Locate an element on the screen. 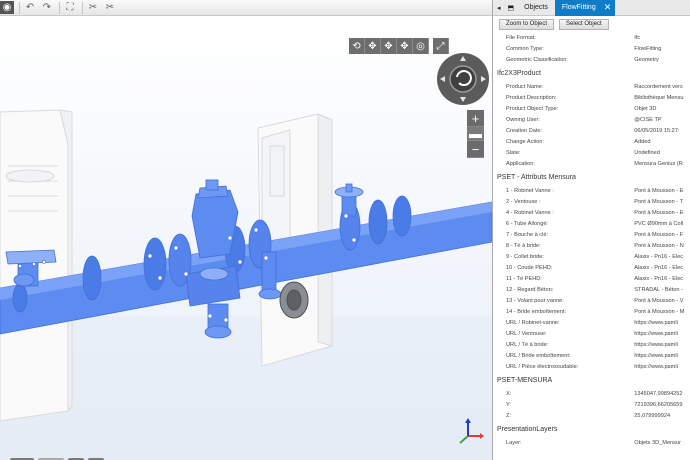  property-value: FlowFitting is located at coordinates (648, 48).